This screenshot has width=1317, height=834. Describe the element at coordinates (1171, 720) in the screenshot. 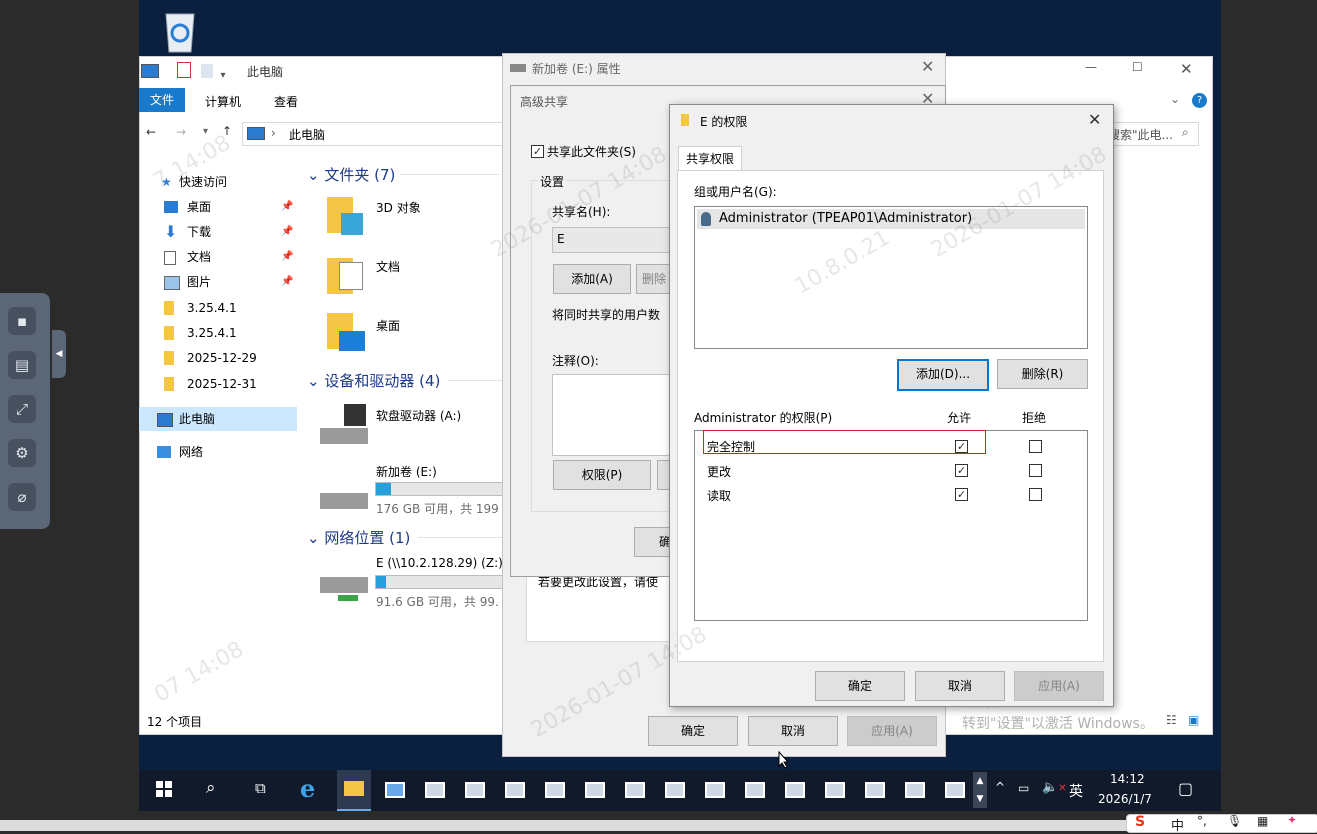

I see `details-view-icon: ☷` at that location.